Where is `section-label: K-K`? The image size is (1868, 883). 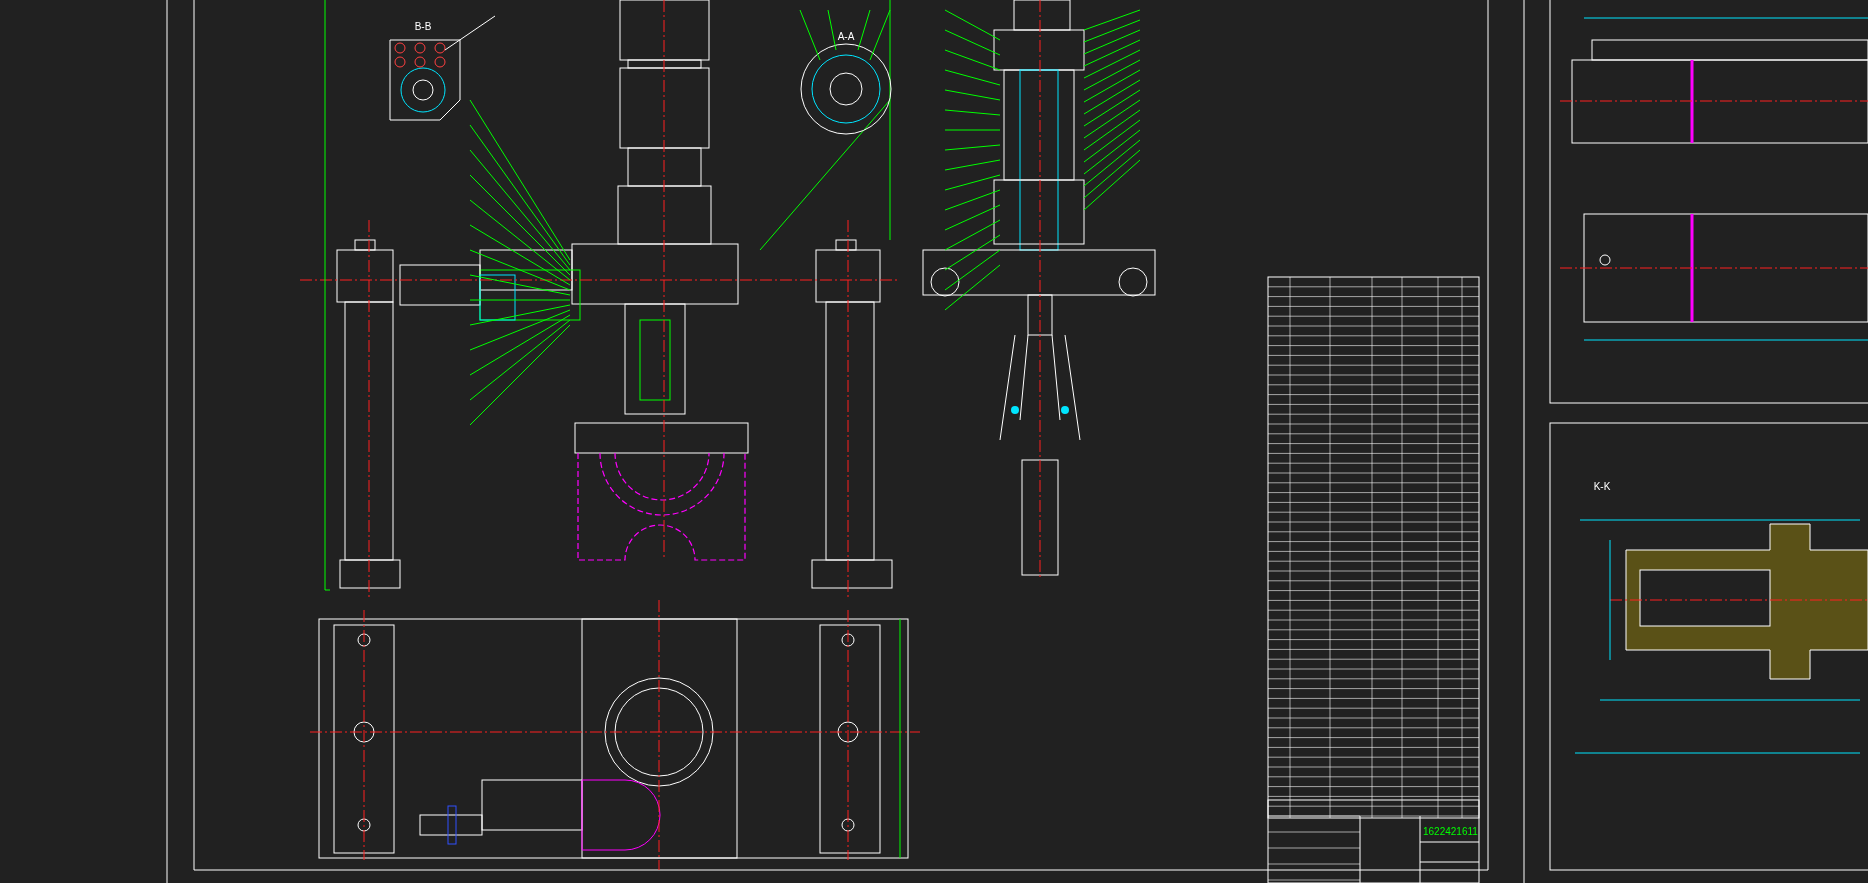
section-label: K-K is located at coordinates (1602, 486).